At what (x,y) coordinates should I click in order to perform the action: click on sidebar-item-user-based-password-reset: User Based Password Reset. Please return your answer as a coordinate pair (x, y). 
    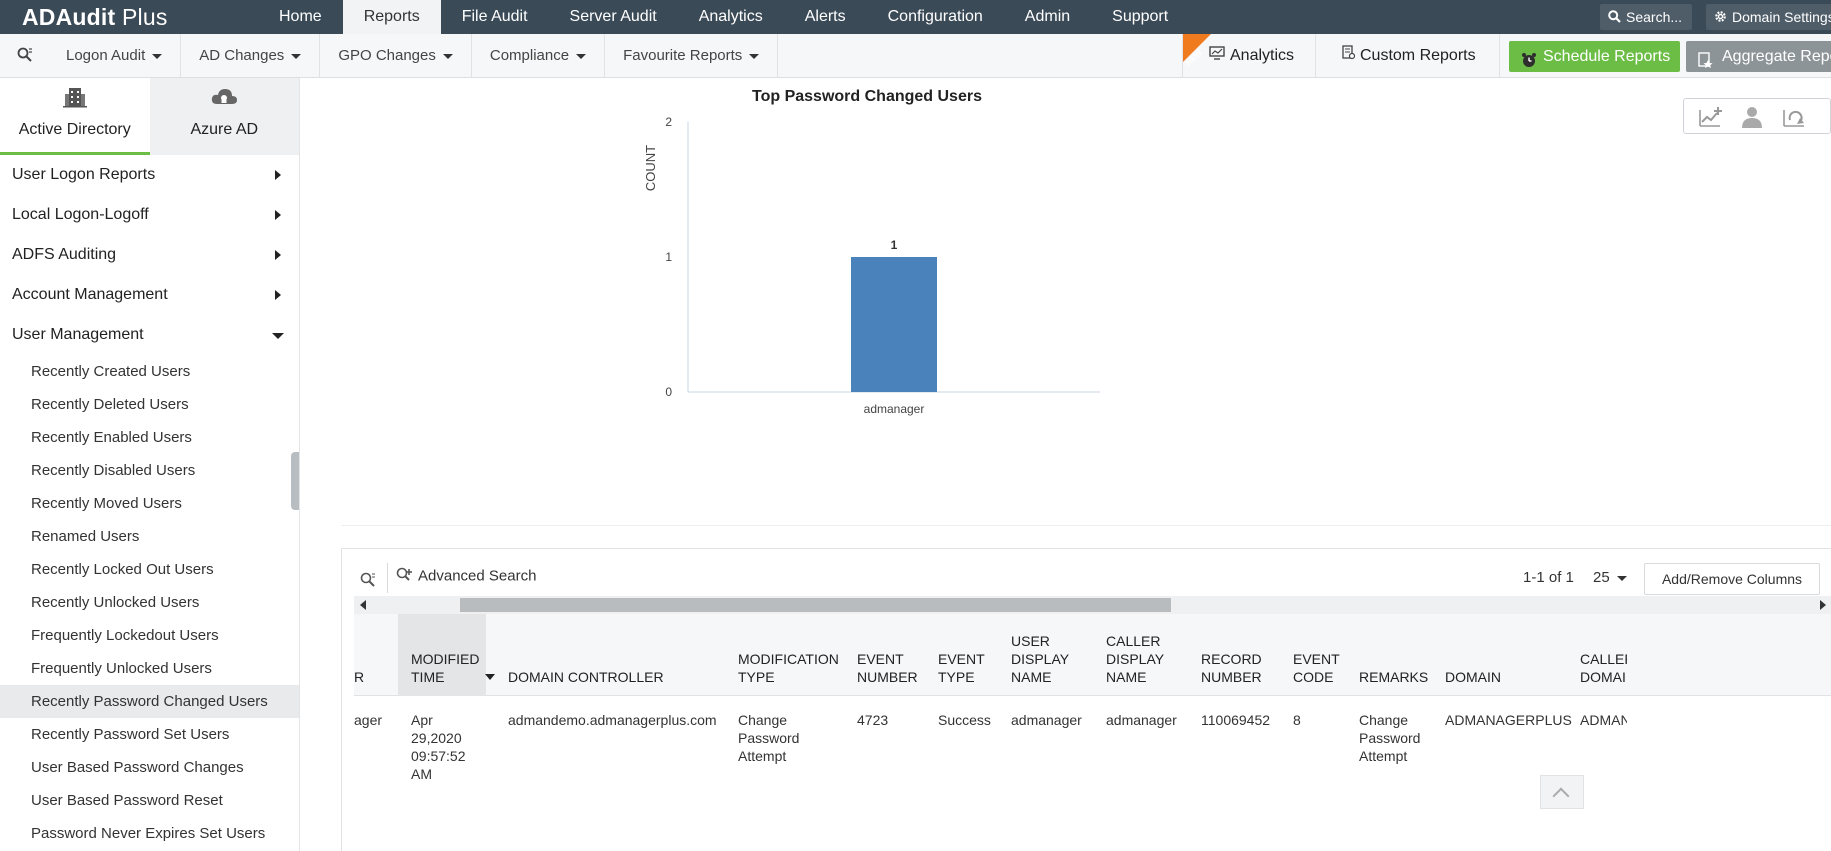
    Looking at the image, I should click on (149, 800).